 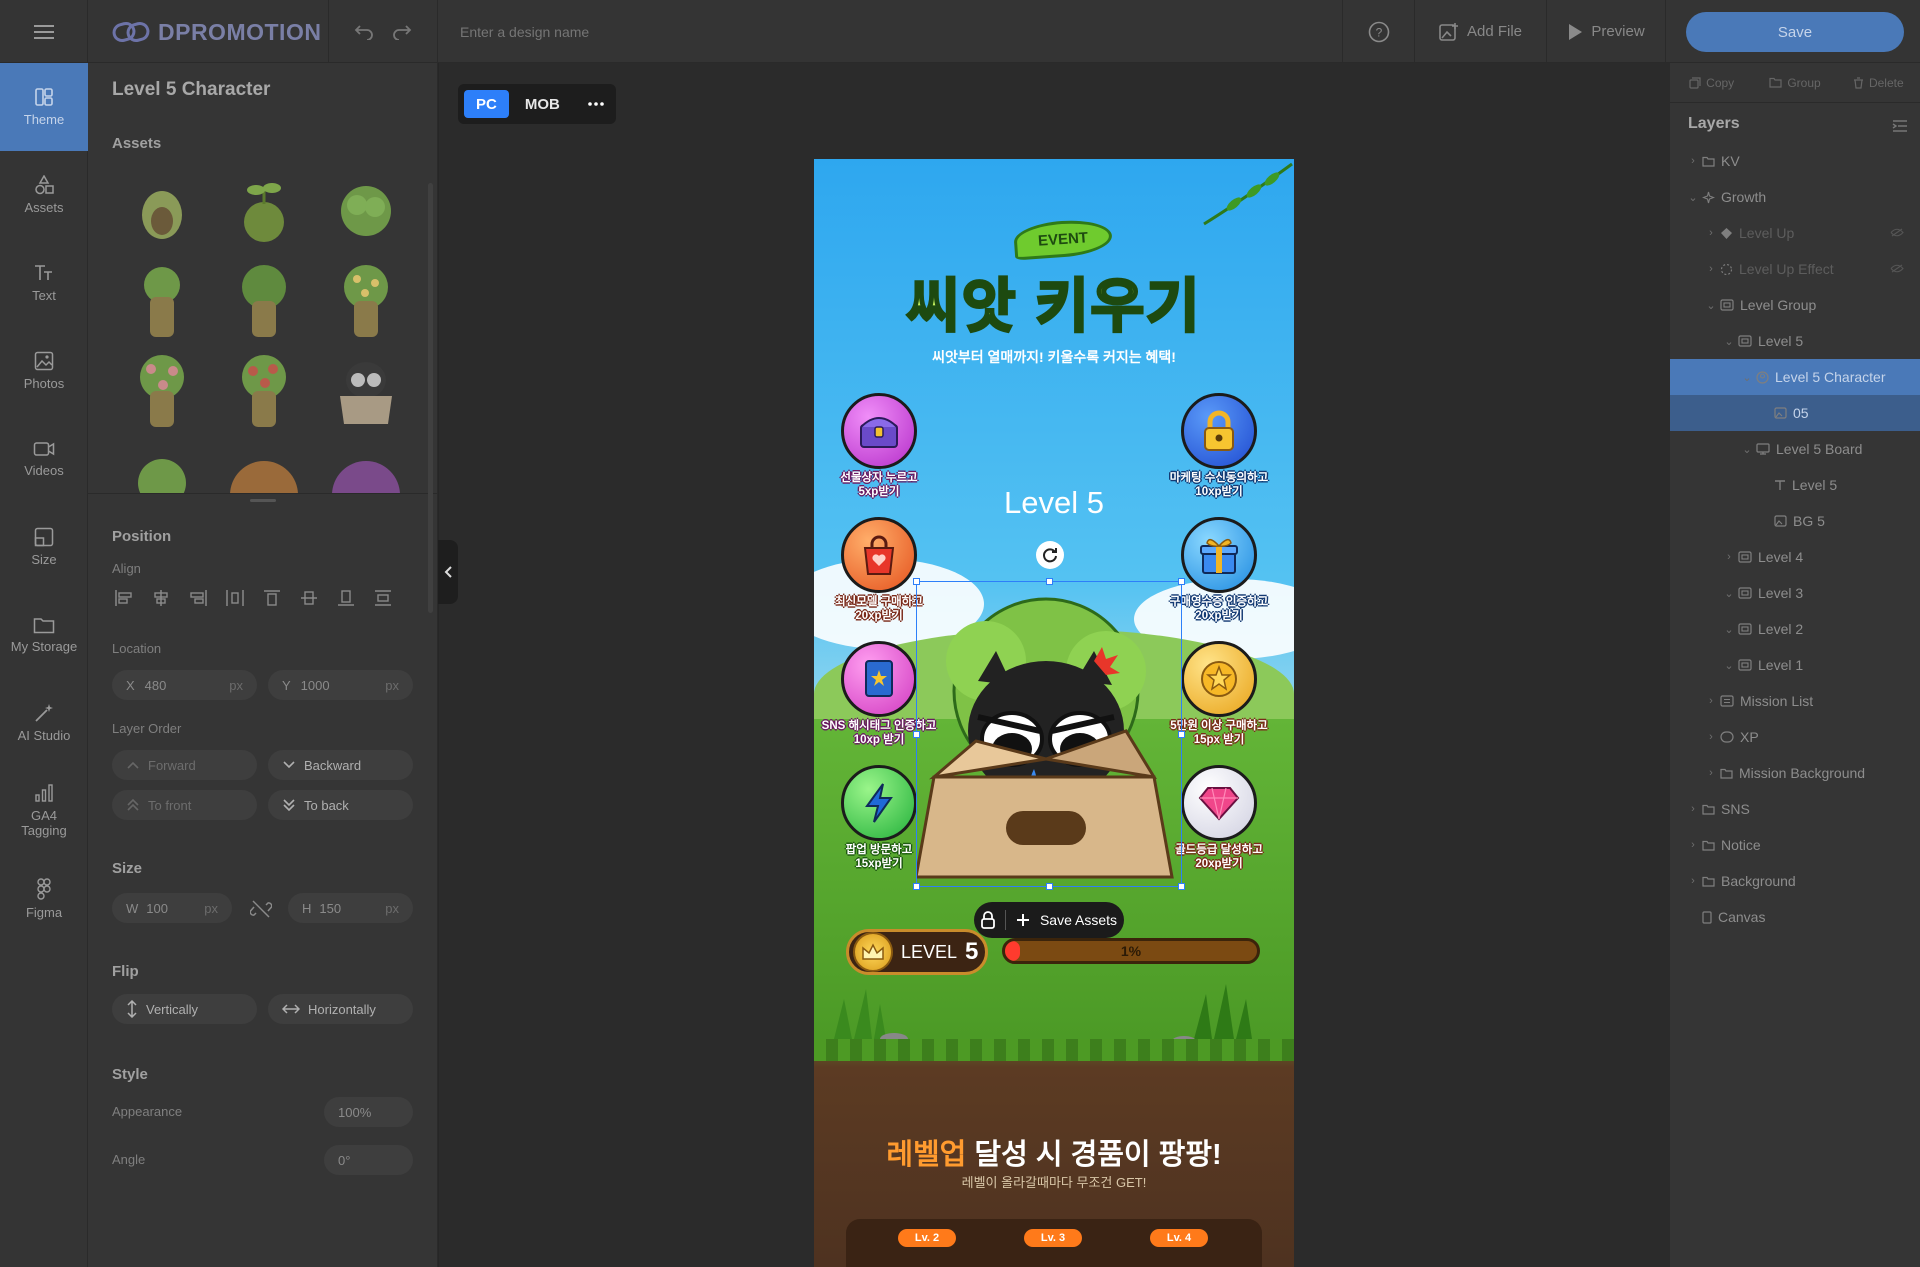 What do you see at coordinates (44, 31) in the screenshot?
I see `hamburger-menu-button` at bounding box center [44, 31].